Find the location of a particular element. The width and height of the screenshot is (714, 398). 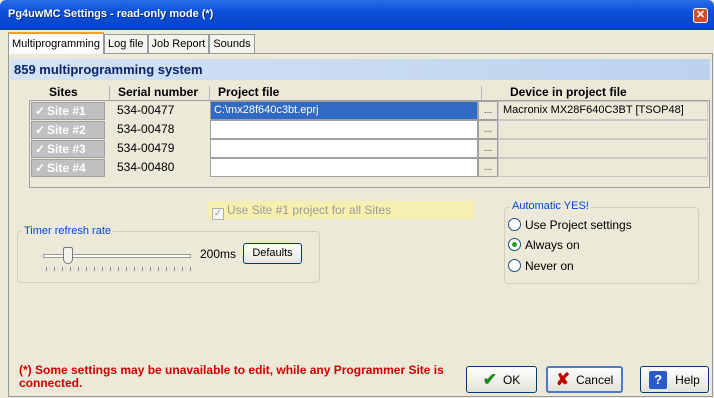

project-file-field: C:\mx28f640c3bt.eprj is located at coordinates (344, 110).